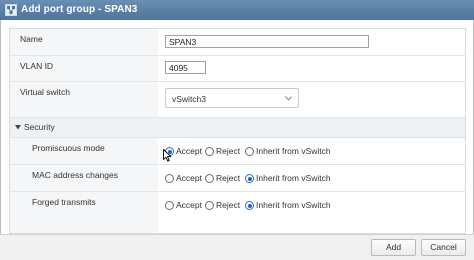 The height and width of the screenshot is (260, 474). What do you see at coordinates (267, 41) in the screenshot?
I see `name-input` at bounding box center [267, 41].